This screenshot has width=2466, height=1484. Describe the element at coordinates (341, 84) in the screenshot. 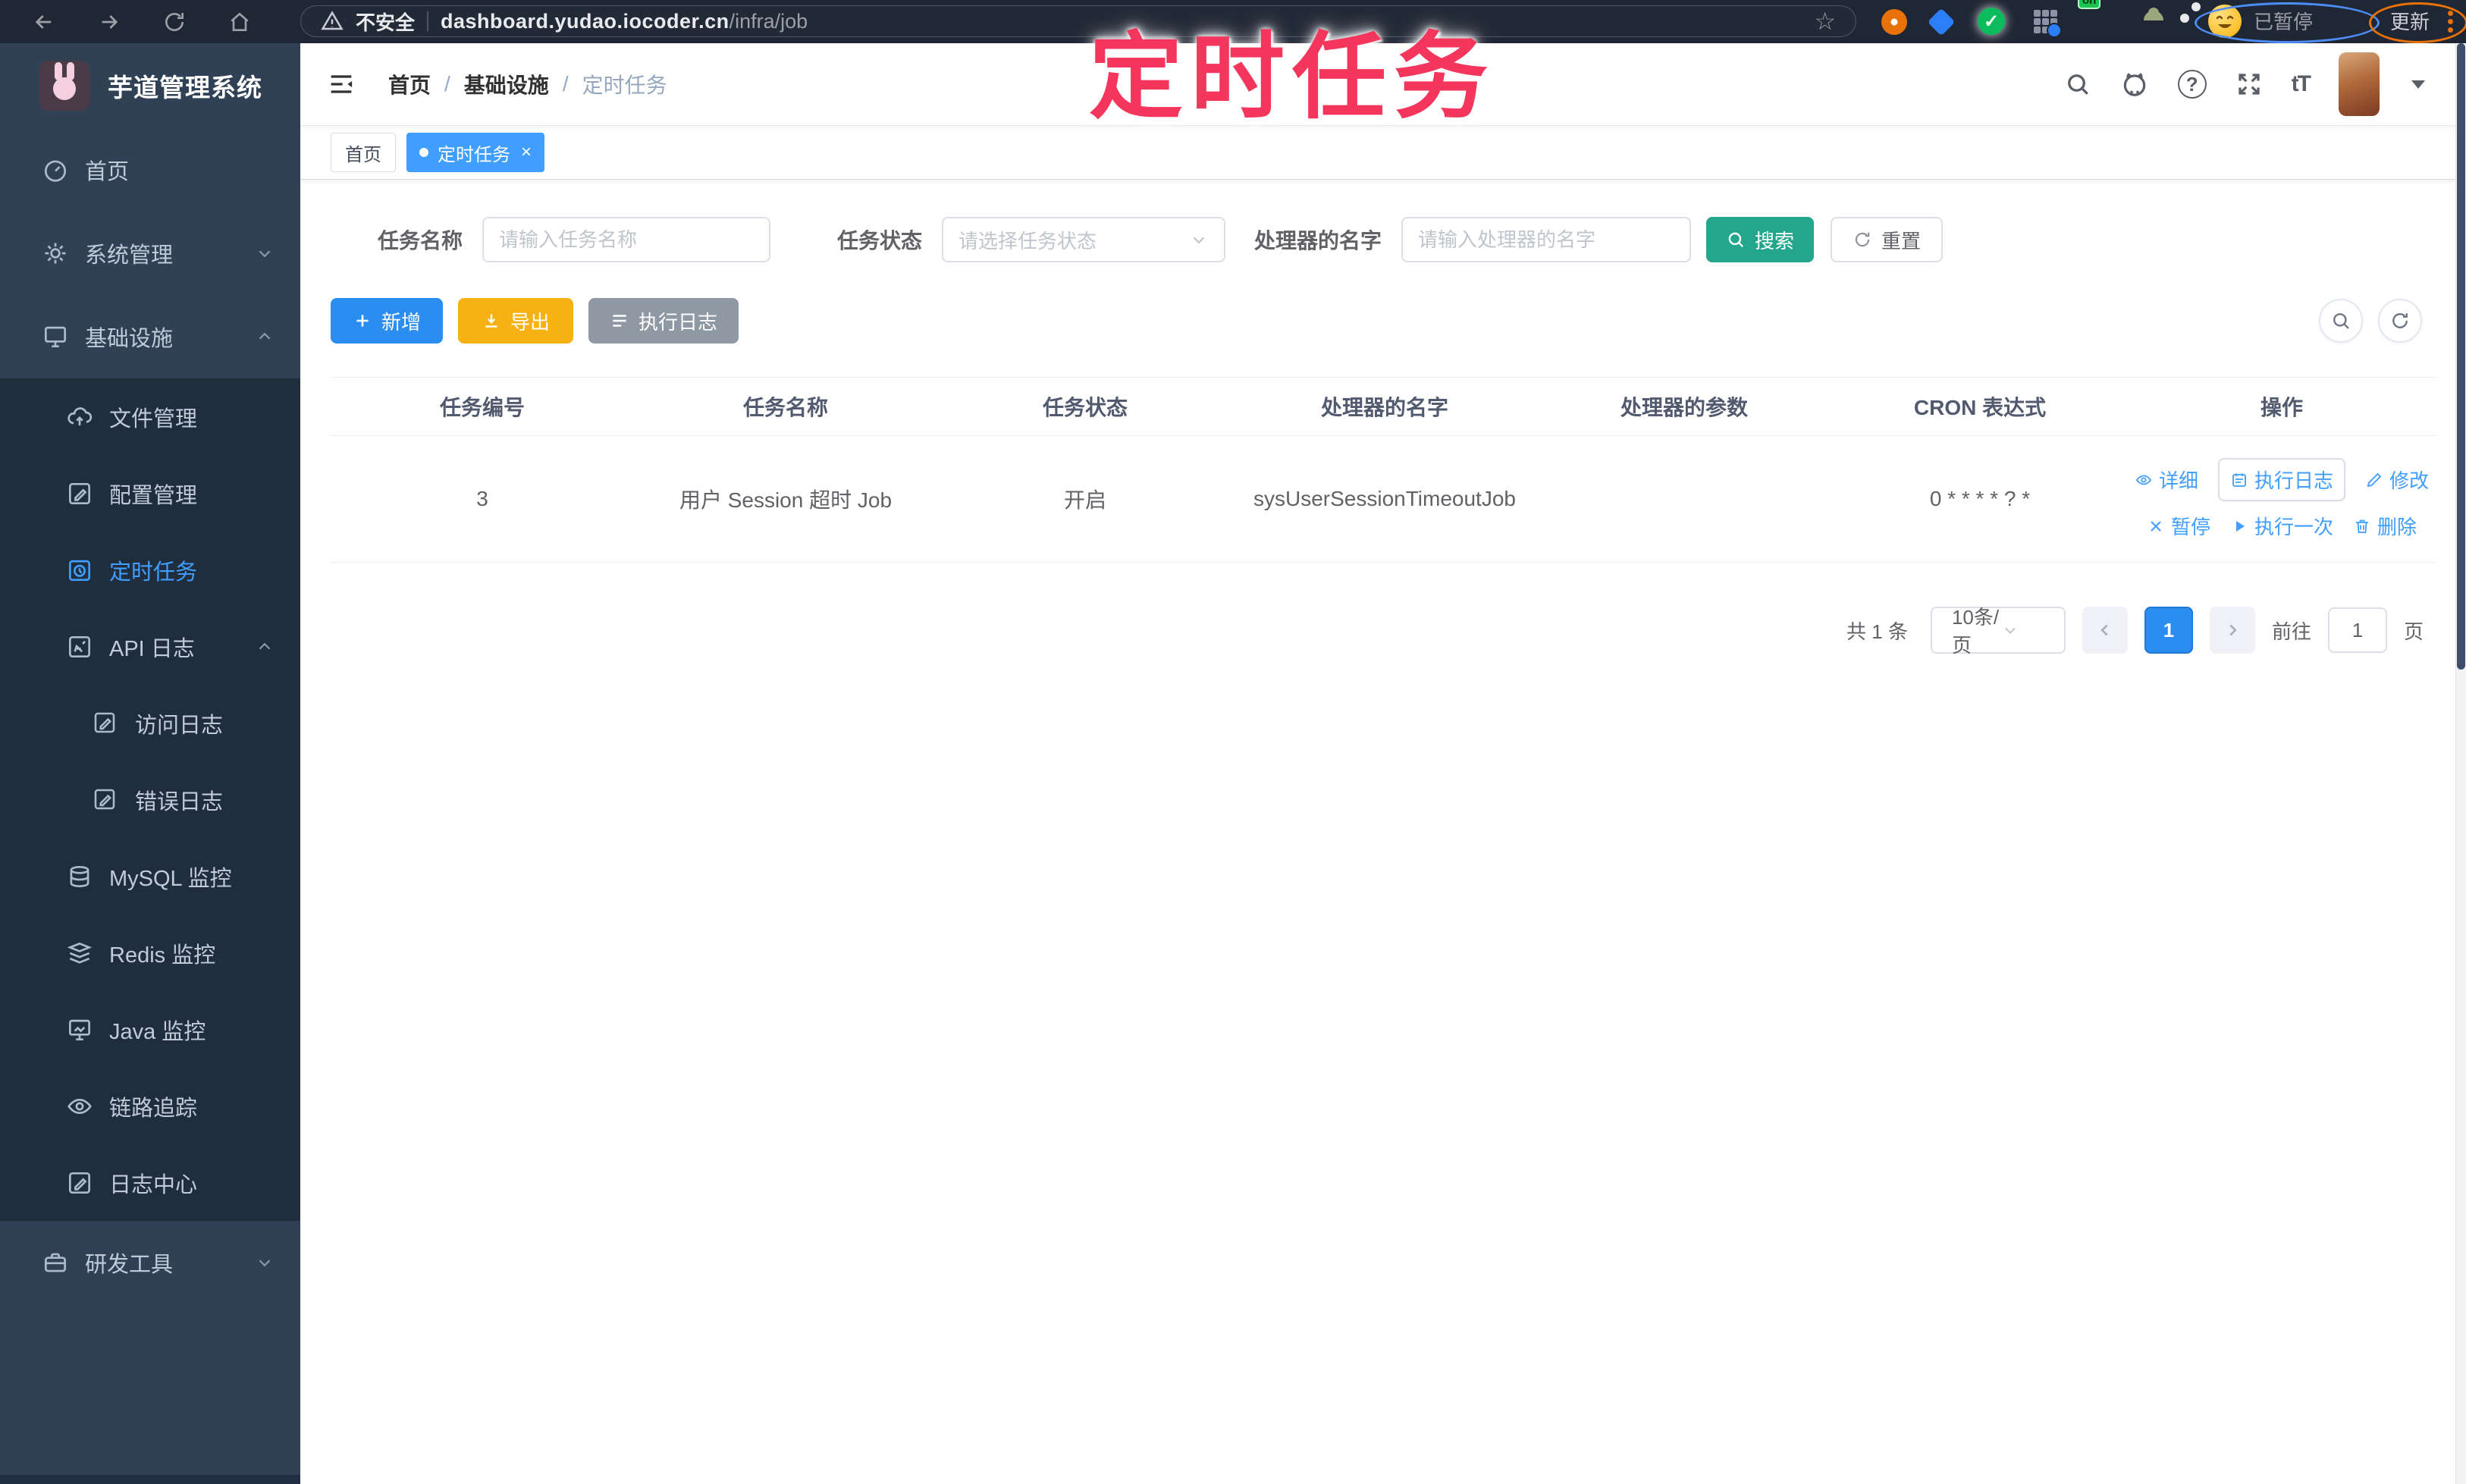

I see `sidebar-fold-icon` at that location.